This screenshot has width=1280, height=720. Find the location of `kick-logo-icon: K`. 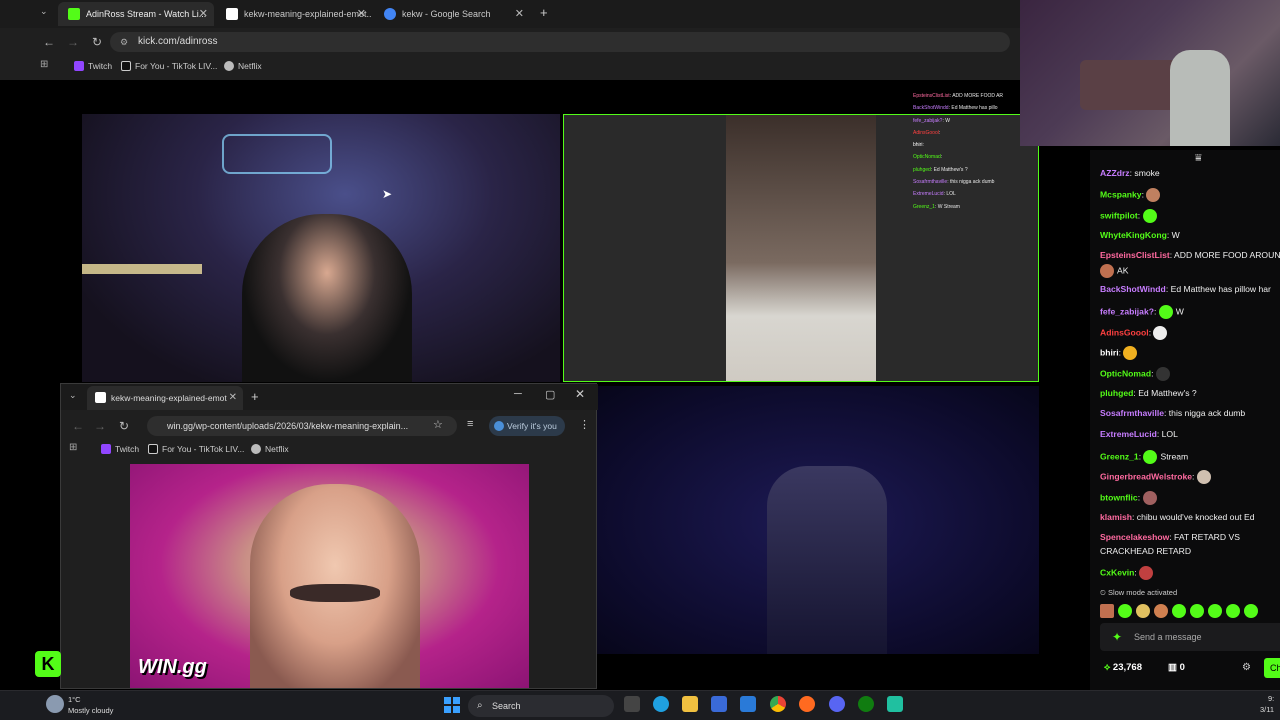

kick-logo-icon: K is located at coordinates (48, 664).